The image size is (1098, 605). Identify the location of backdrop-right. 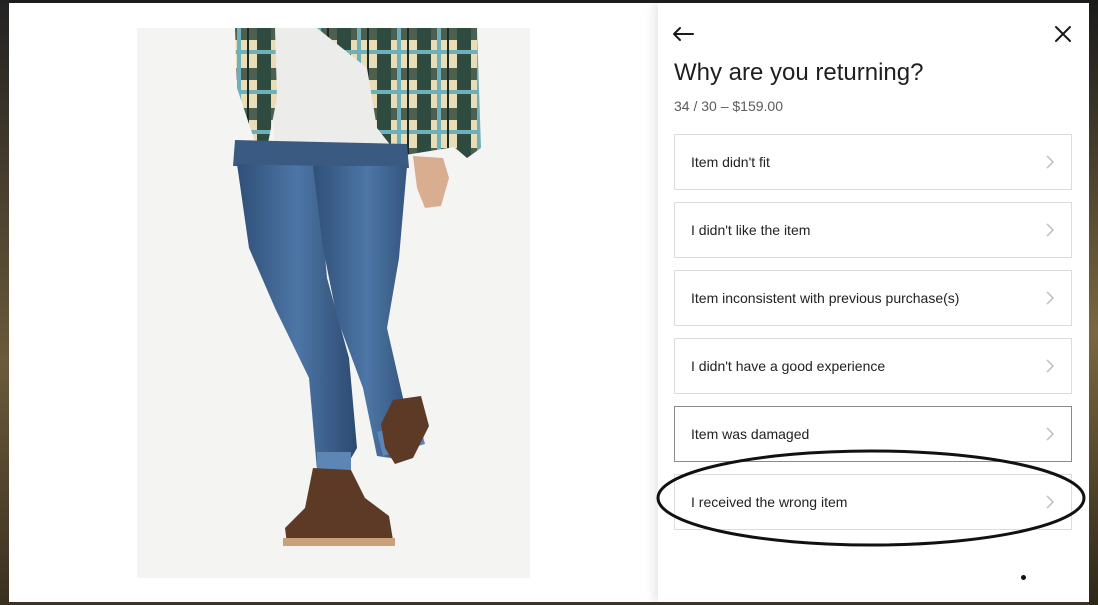
(1093, 302).